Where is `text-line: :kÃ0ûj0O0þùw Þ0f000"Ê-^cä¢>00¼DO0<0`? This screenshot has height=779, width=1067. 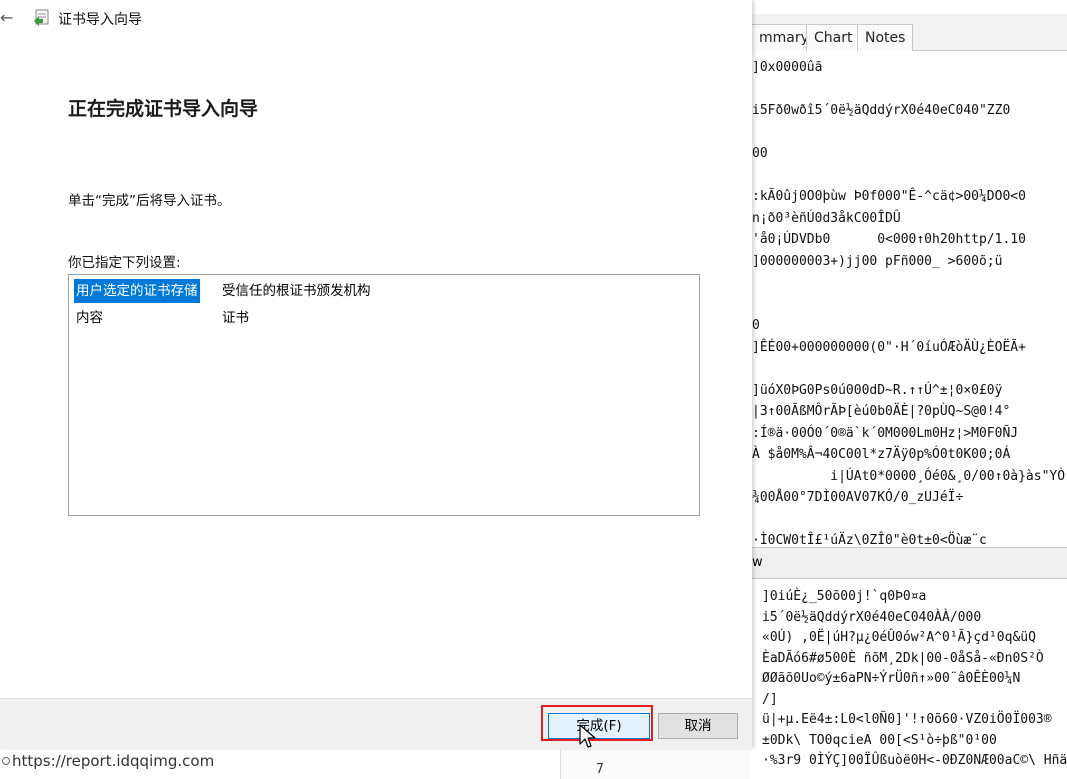
text-line: :kÃ0ûj0O0þùw Þ0f000"Ê-^cä¢>00¼DO0<0 is located at coordinates (889, 196).